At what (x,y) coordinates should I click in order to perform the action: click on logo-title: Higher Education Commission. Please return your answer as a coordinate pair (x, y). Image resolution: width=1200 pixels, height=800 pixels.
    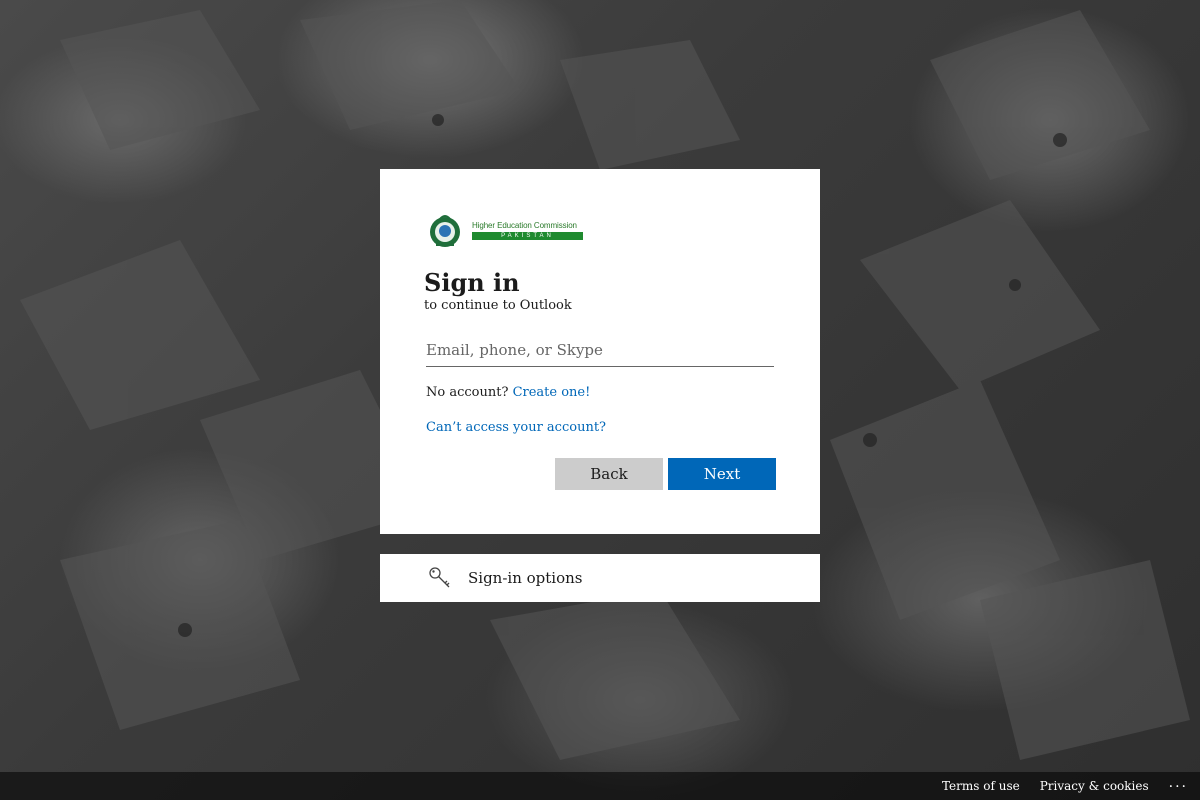
    Looking at the image, I should click on (524, 225).